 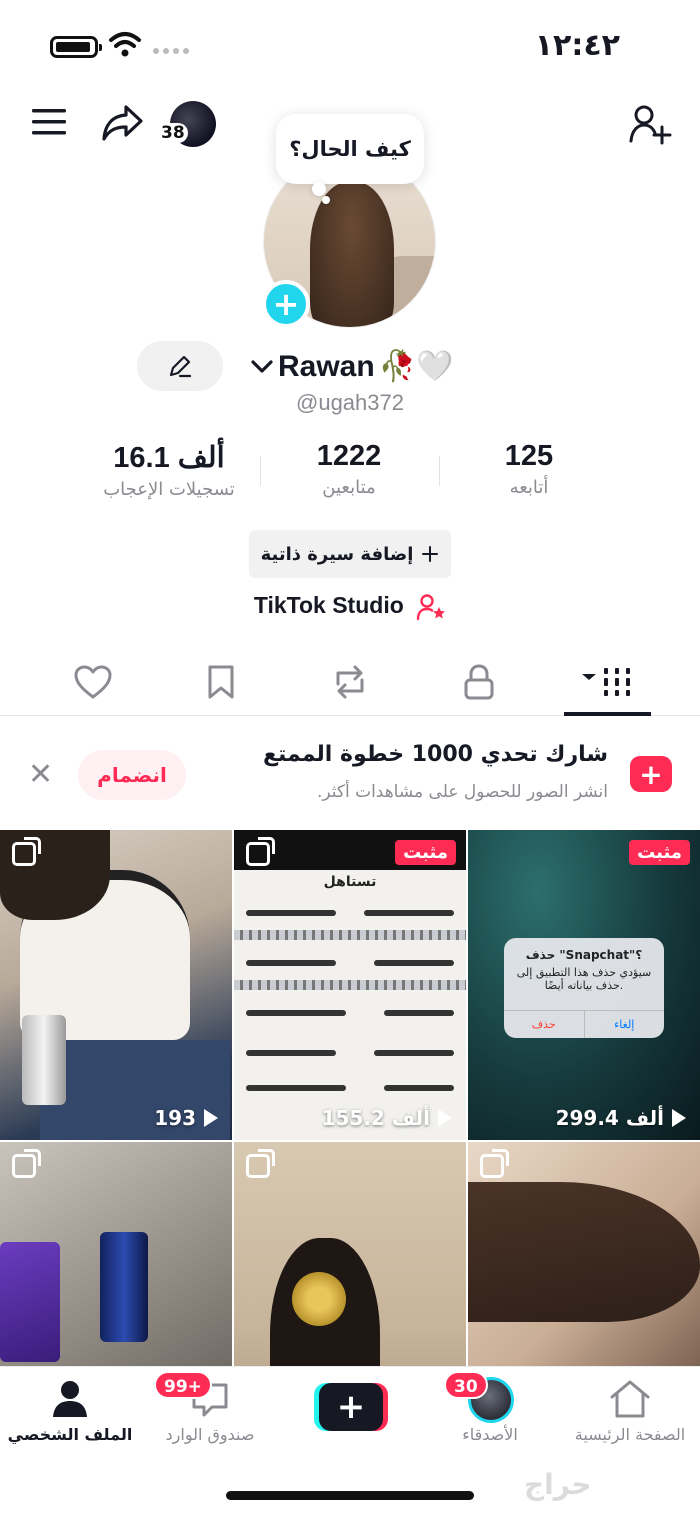 What do you see at coordinates (40, 775) in the screenshot?
I see `close-icon: ✕` at bounding box center [40, 775].